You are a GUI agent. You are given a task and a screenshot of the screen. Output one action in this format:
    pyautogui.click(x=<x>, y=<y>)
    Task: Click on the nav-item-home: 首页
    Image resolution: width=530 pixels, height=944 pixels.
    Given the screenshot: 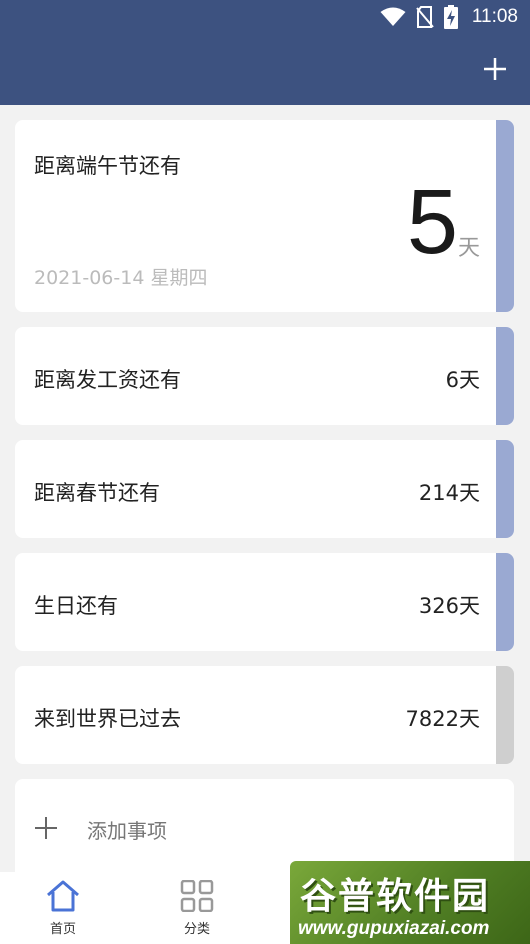 What is the action you would take?
    pyautogui.click(x=63, y=908)
    